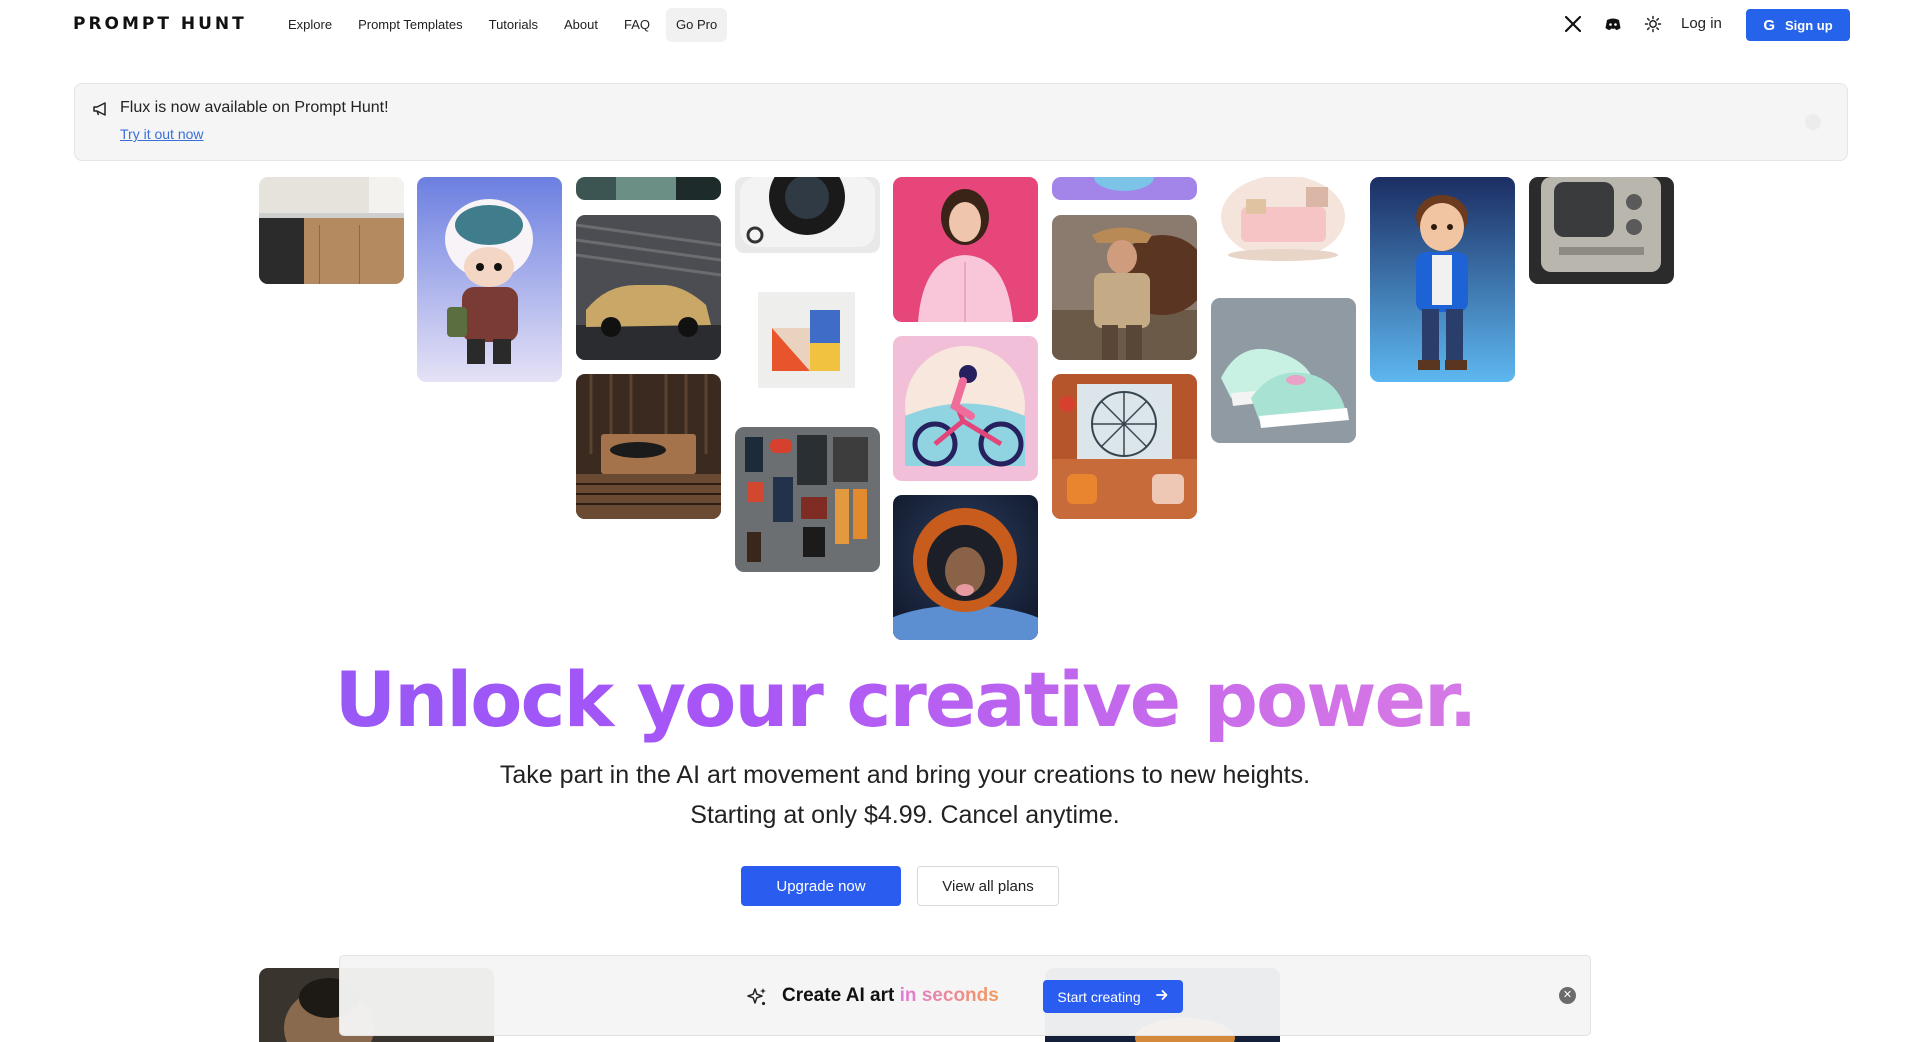 This screenshot has height=1042, width=1920. What do you see at coordinates (648, 446) in the screenshot?
I see `gallery-image-record-player` at bounding box center [648, 446].